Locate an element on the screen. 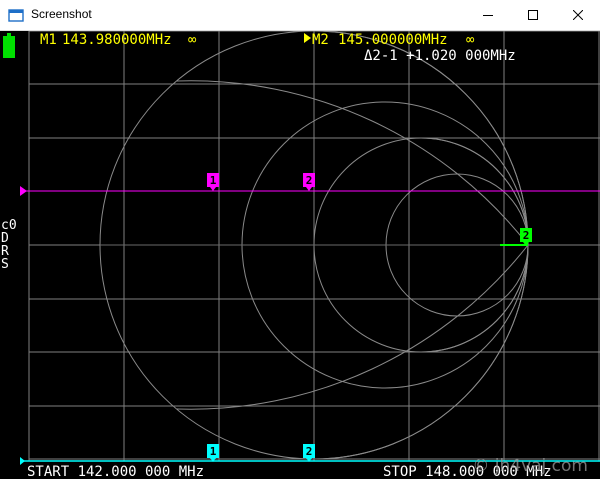  active-marker-icon is located at coordinates (307, 38).